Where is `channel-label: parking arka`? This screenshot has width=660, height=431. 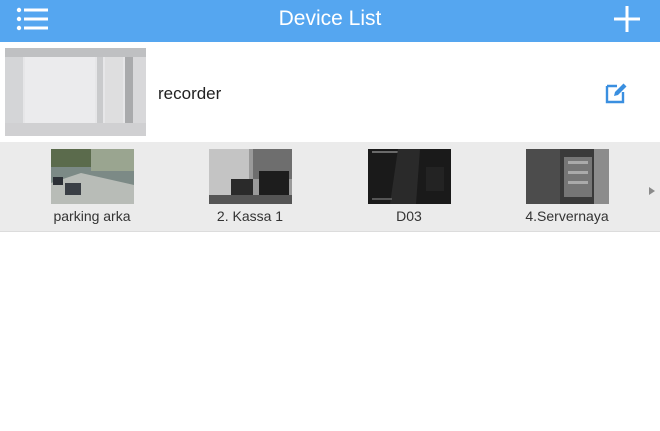
channel-label: parking arka is located at coordinates (92, 216).